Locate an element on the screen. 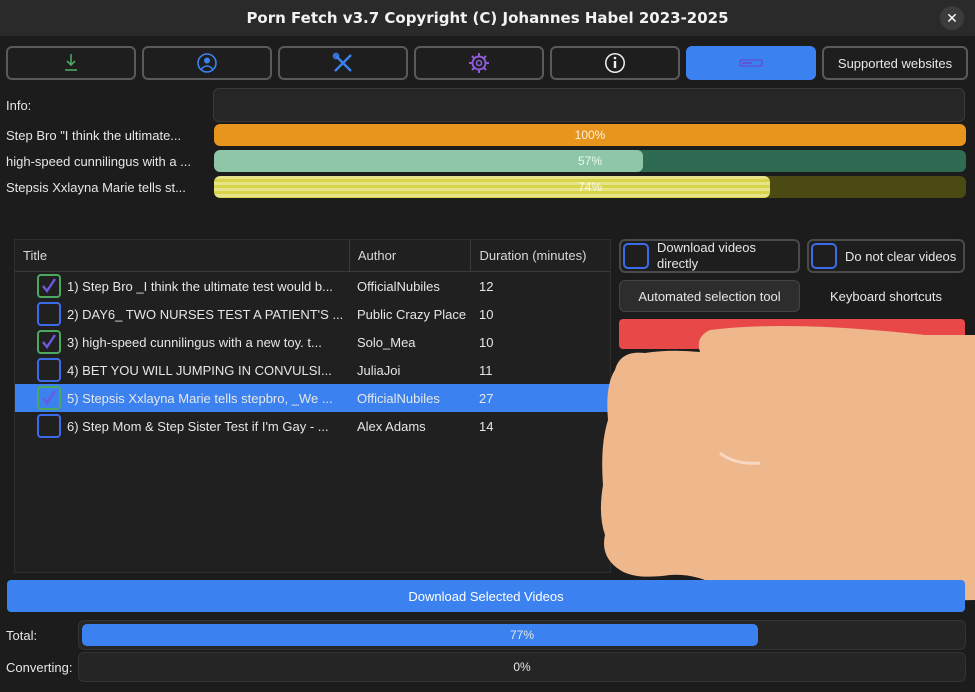 The height and width of the screenshot is (692, 975). tab-download is located at coordinates (71, 63).